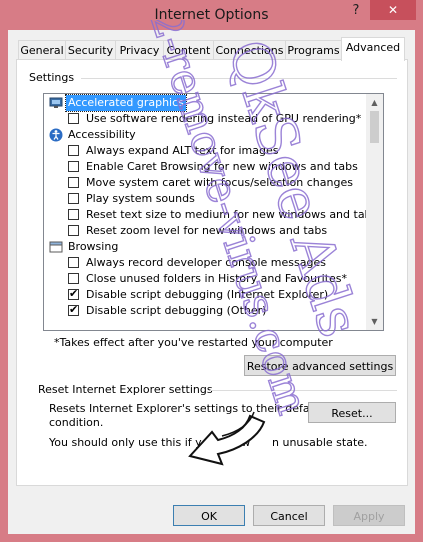 Image resolution: width=423 pixels, height=542 pixels. I want to click on scroll-up-arrow-icon: ▲, so click(374, 102).